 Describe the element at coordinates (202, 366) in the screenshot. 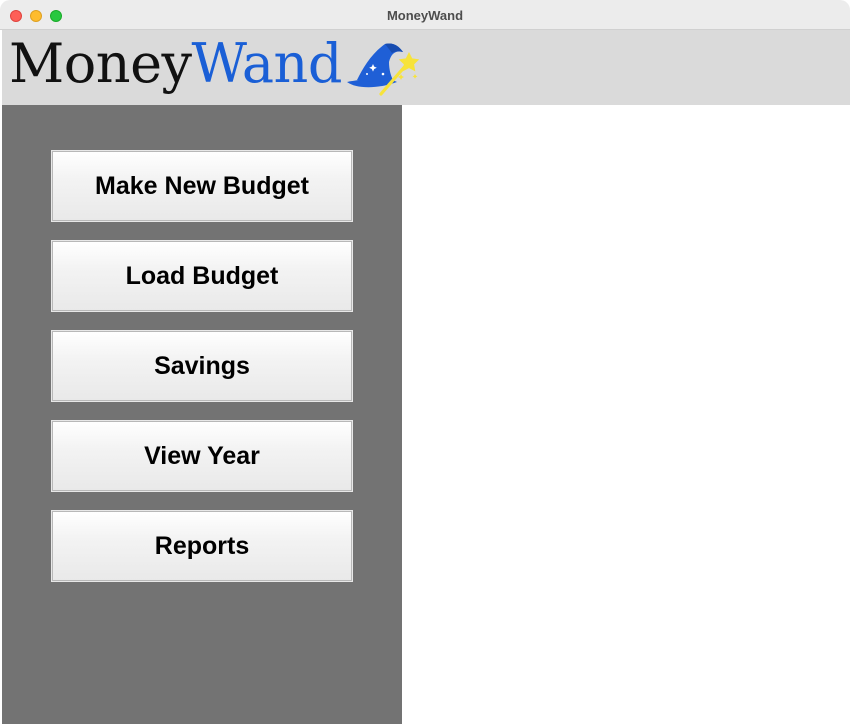

I see `savings-button: Savings` at that location.